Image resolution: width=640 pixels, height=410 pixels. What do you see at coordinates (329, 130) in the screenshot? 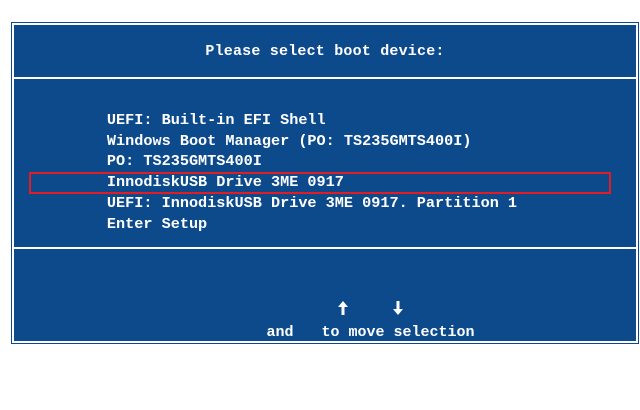
I see `boot-item-windows-boot-manager: Windows Boot Manager (PO: TS235GMTS400I)` at bounding box center [329, 130].